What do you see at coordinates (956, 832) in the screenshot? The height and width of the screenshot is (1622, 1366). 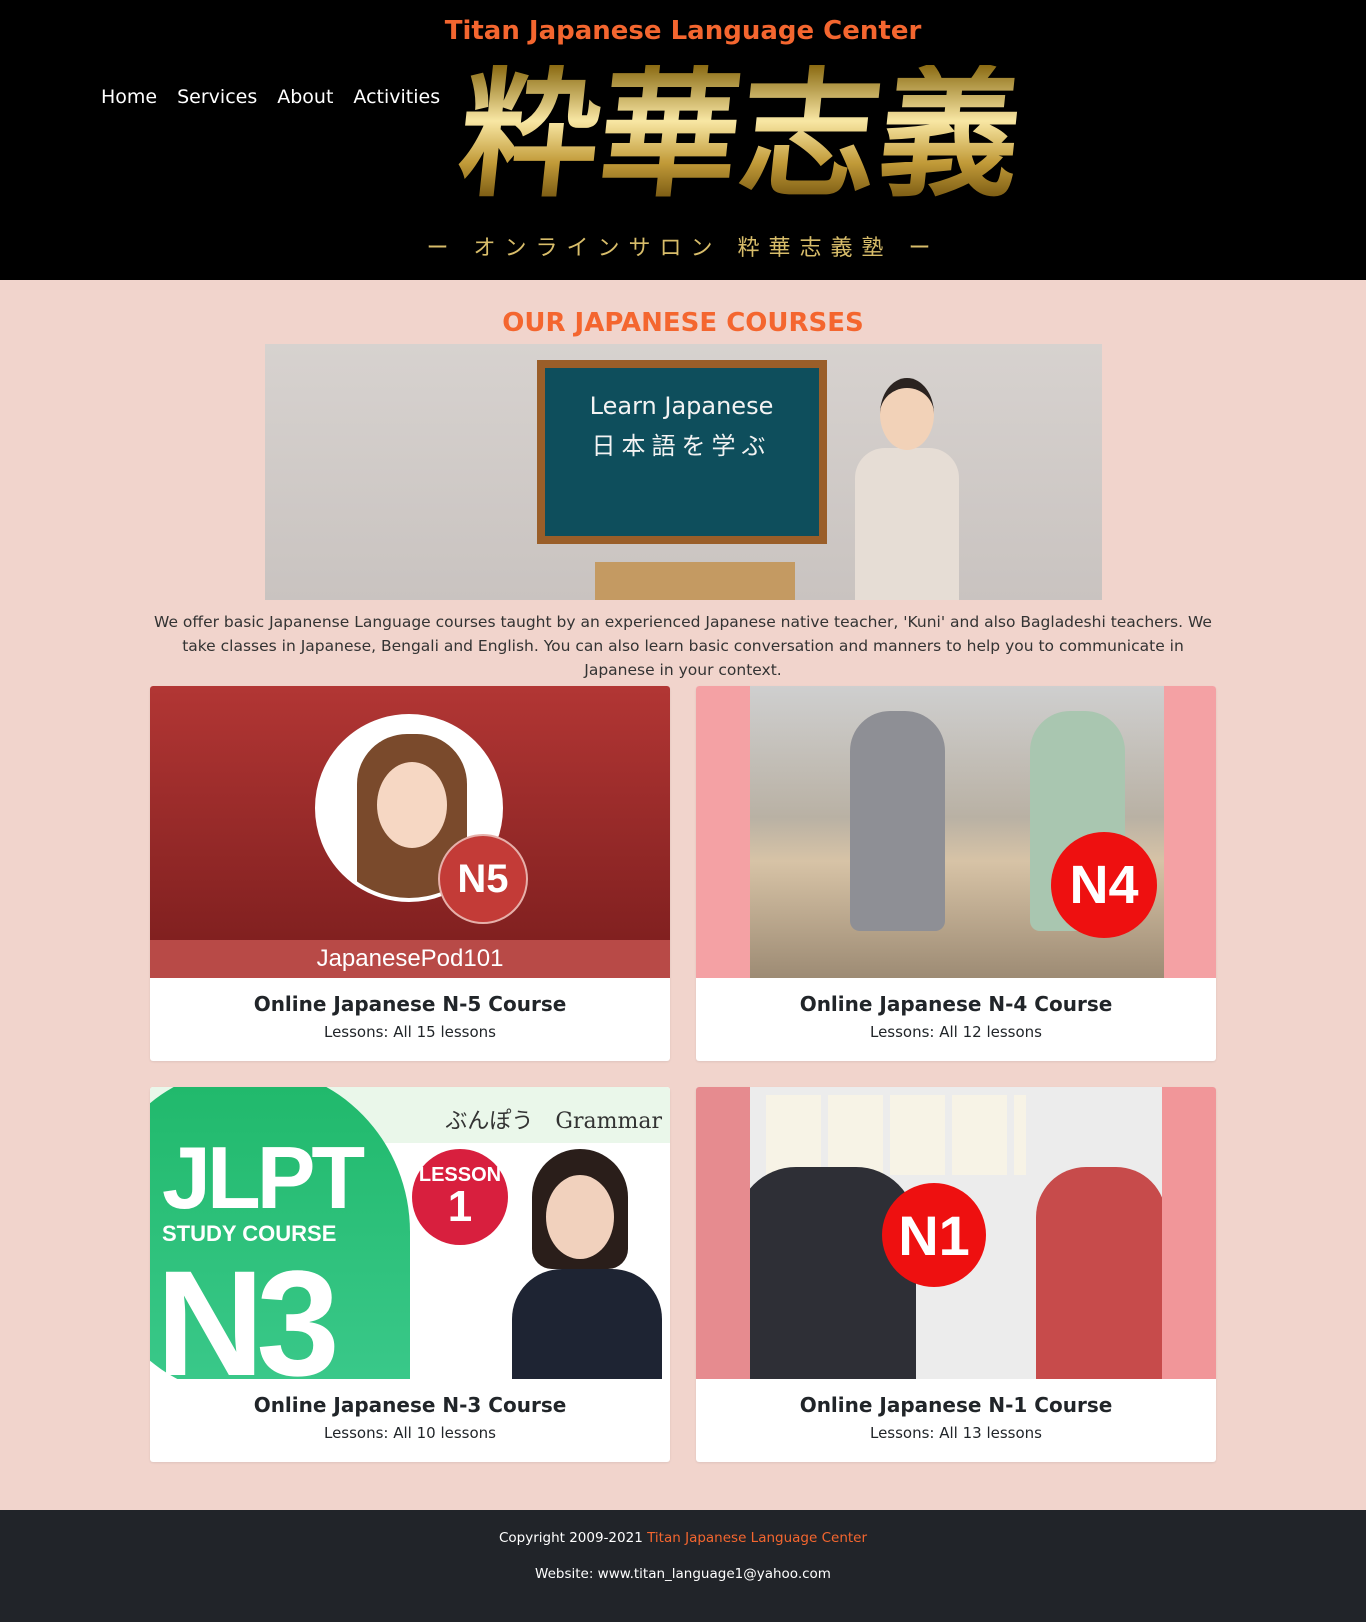 I see `course-image-n4: N4` at bounding box center [956, 832].